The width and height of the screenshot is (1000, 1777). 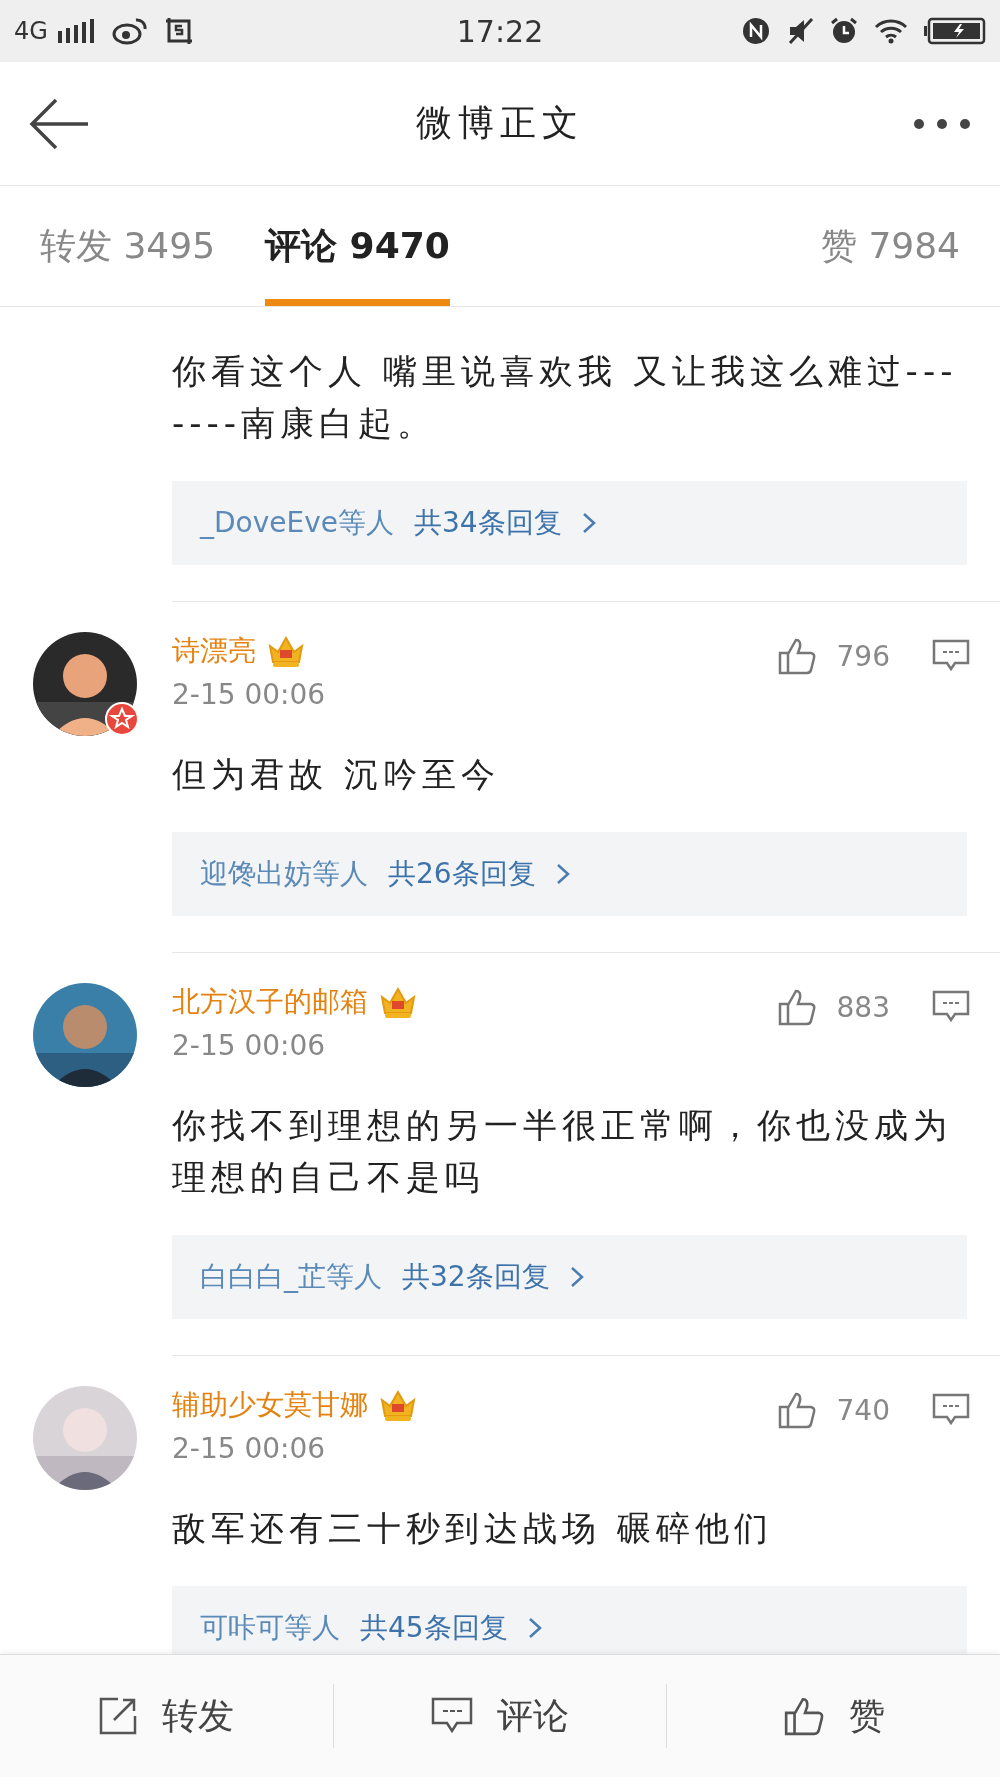 I want to click on user-name: 诗漂亮, so click(x=214, y=651).